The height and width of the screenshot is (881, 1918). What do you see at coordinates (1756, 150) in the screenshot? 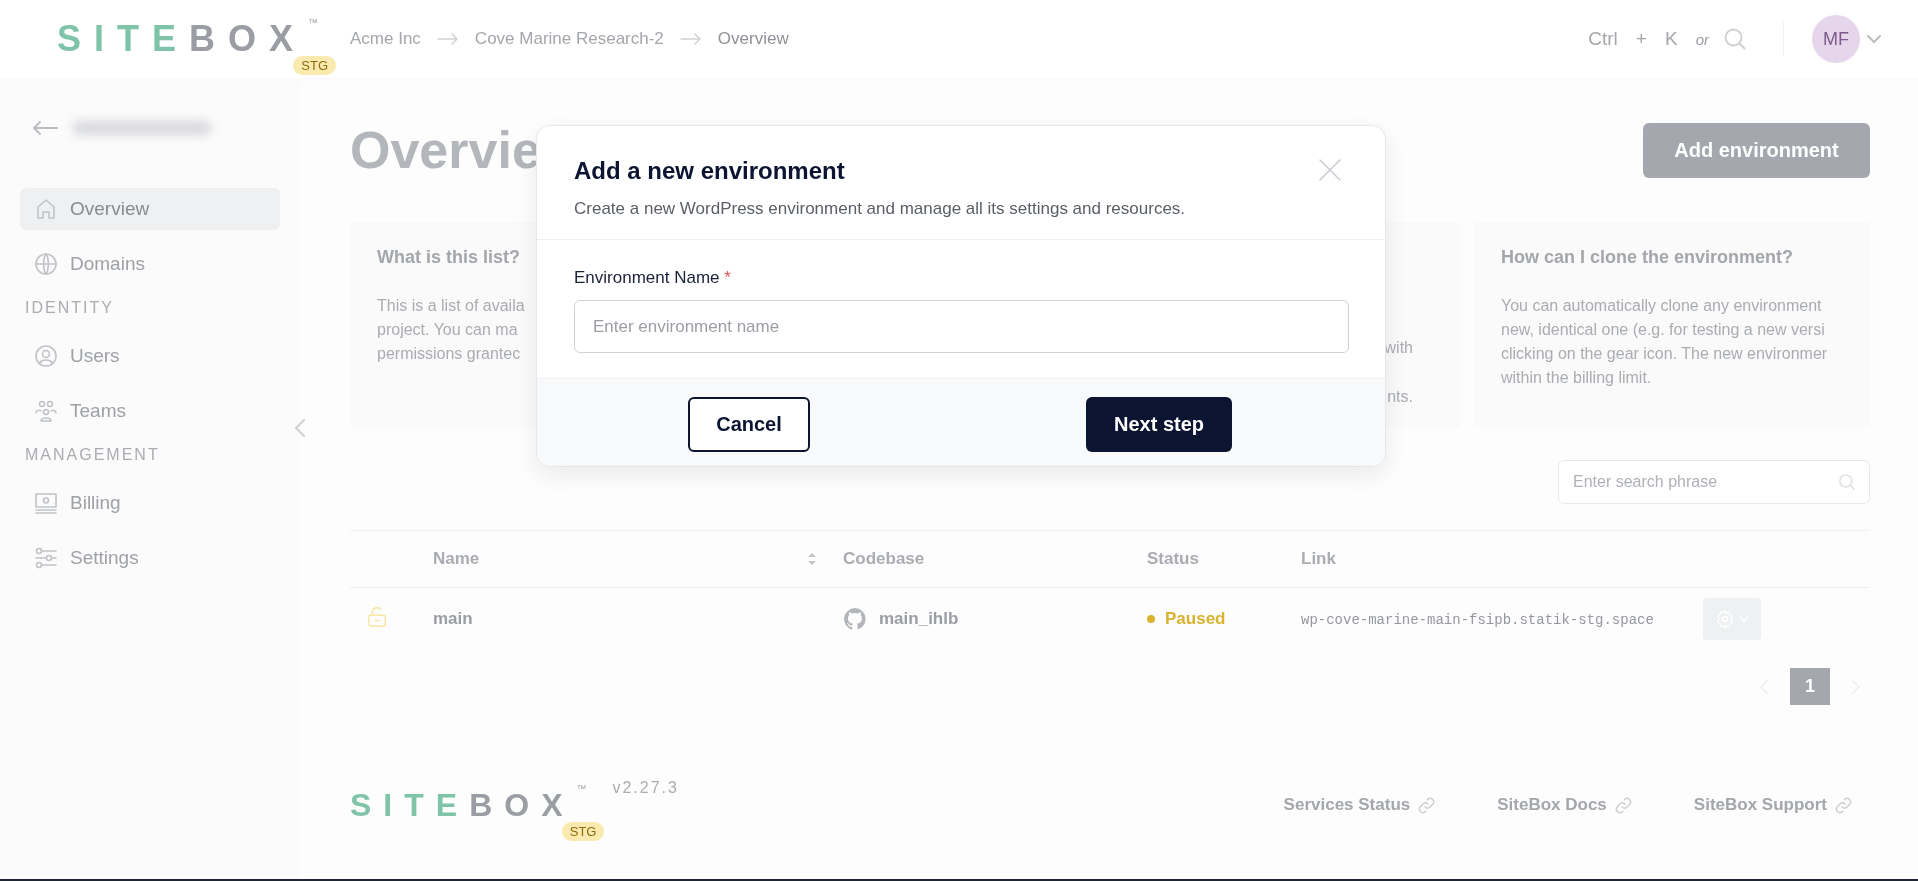
I see `add-environment-button: Add environment` at bounding box center [1756, 150].